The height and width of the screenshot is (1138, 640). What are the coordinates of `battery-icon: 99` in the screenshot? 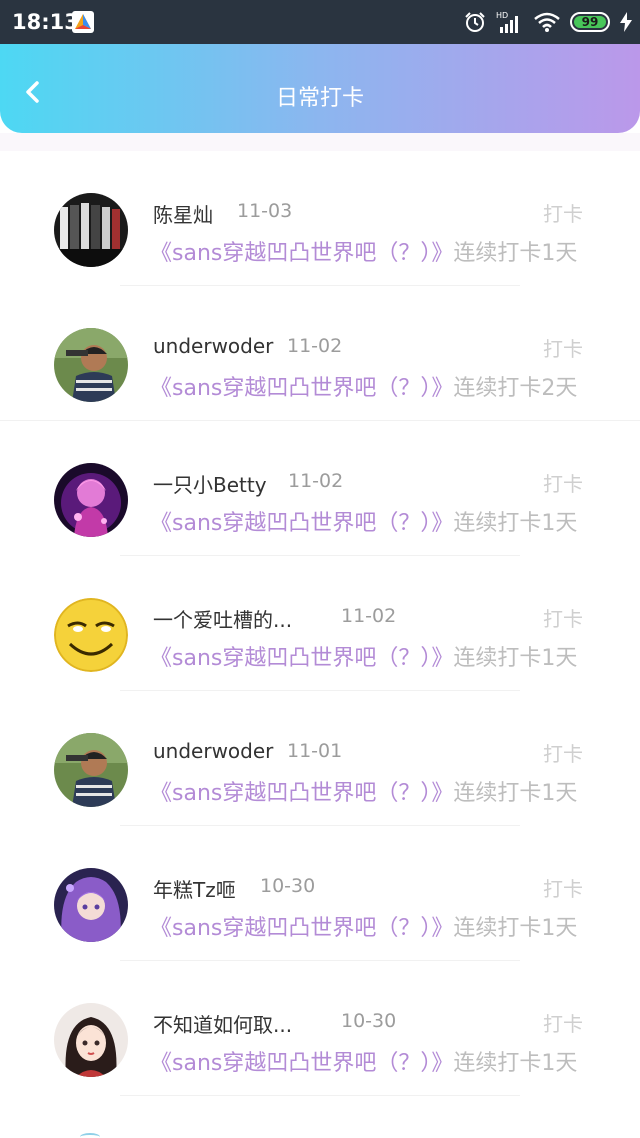 It's located at (590, 22).